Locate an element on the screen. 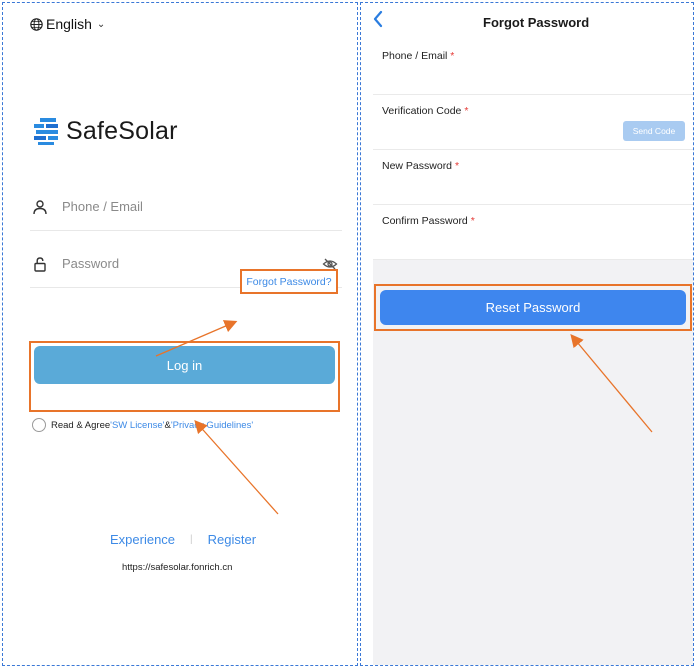 The height and width of the screenshot is (668, 696). password-placeholder: Password is located at coordinates (91, 263).